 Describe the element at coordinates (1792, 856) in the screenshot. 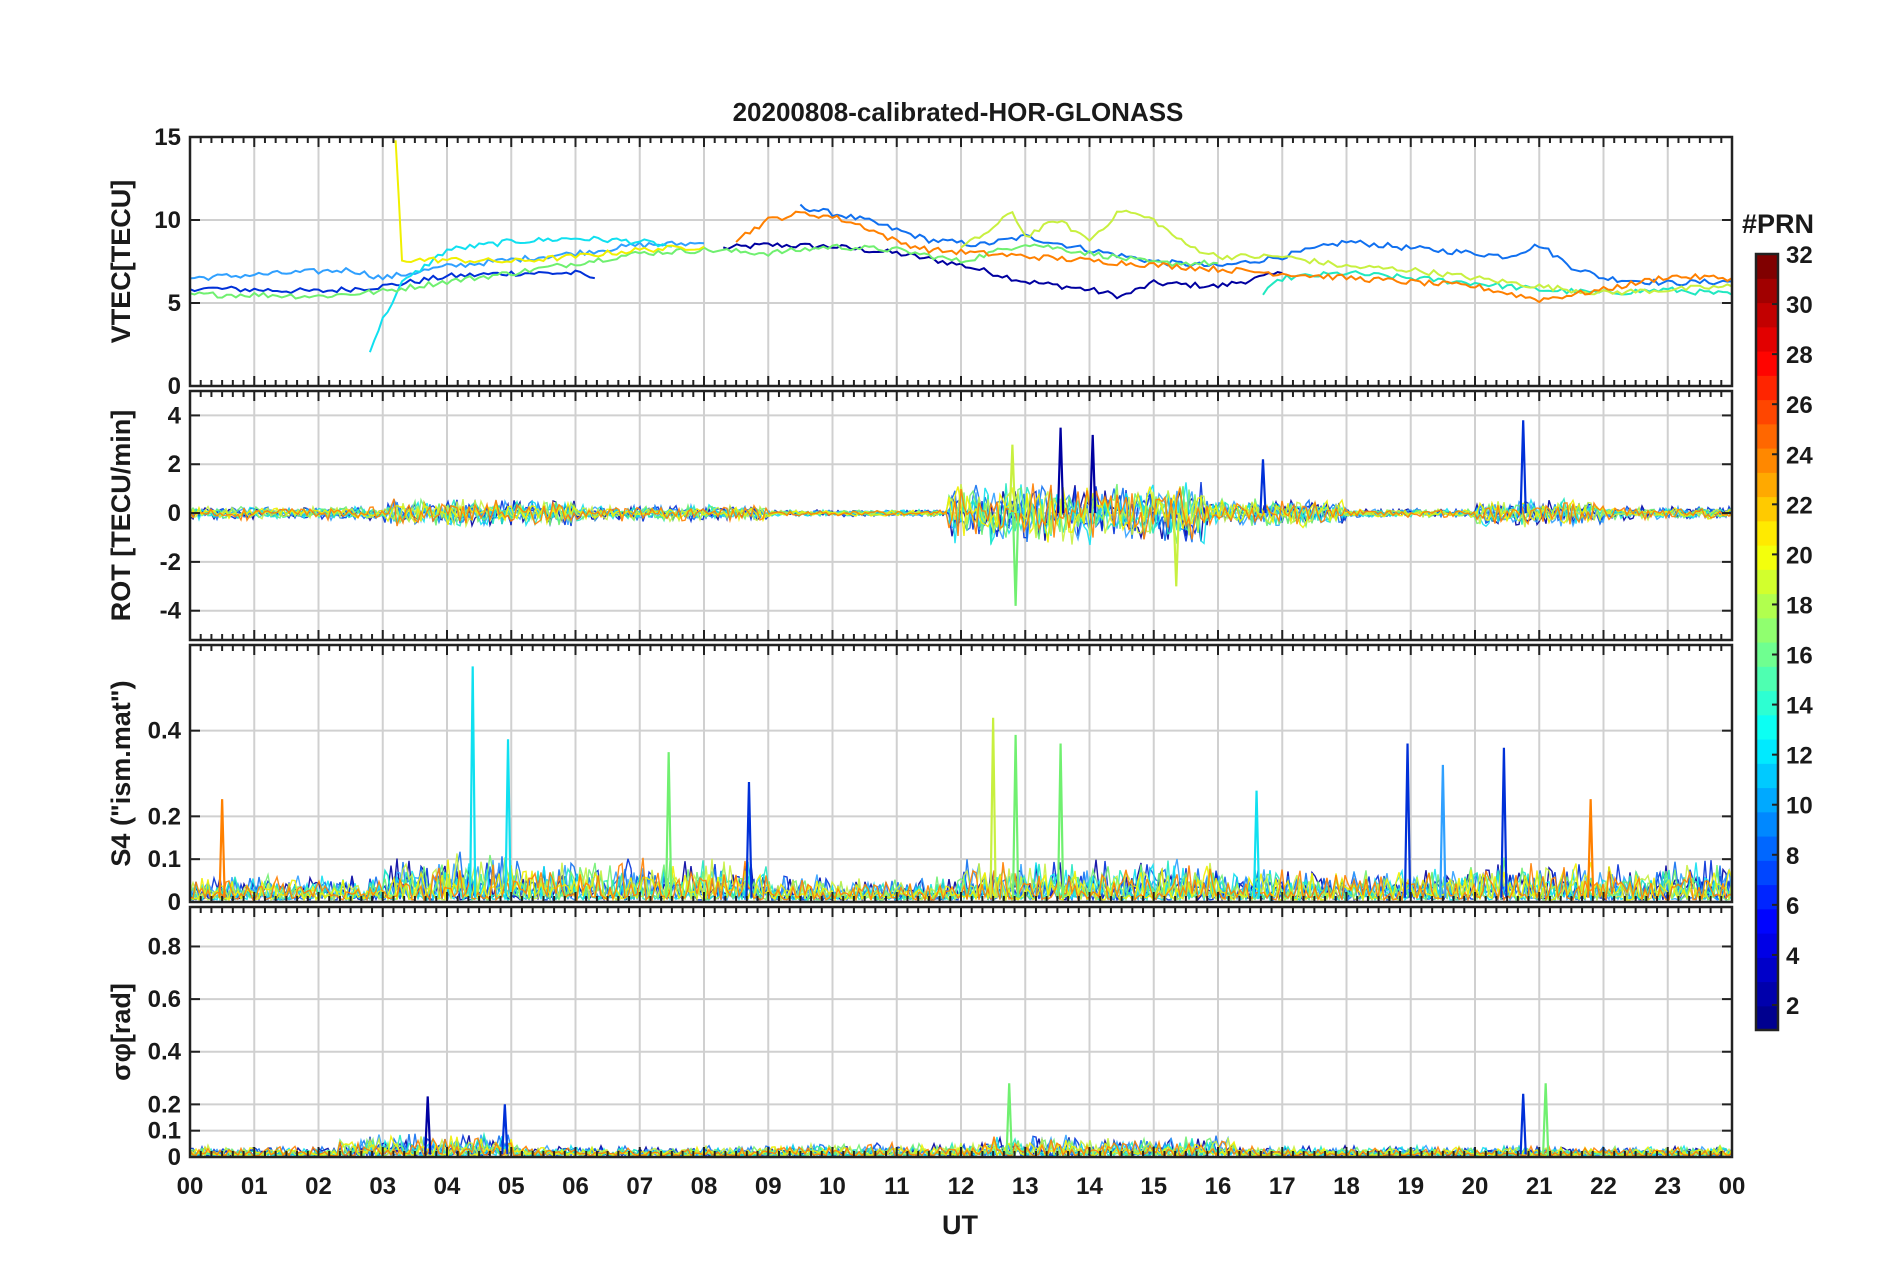

I see `colorbar-tick-label: 8` at that location.